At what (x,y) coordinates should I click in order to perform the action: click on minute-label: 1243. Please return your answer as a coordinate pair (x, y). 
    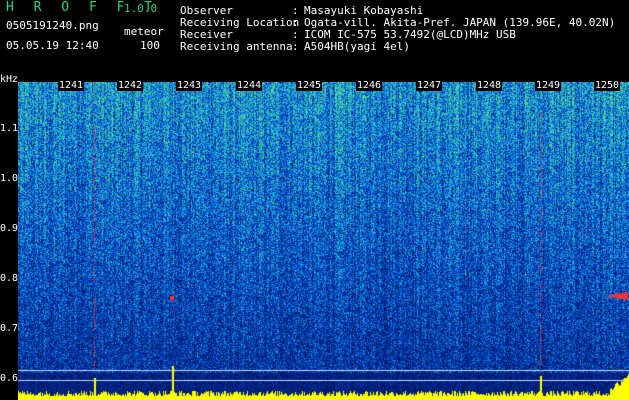
    Looking at the image, I should click on (189, 85).